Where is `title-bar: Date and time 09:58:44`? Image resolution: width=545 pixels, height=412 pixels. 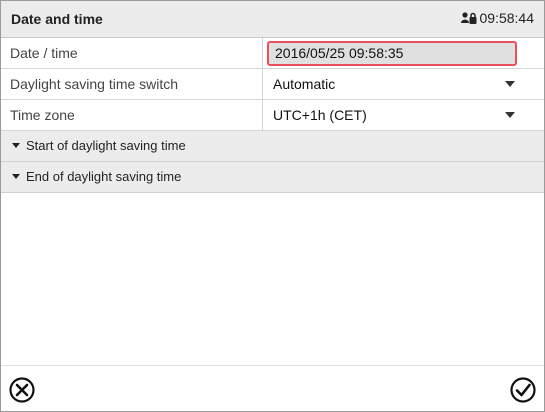 title-bar: Date and time 09:58:44 is located at coordinates (272, 19).